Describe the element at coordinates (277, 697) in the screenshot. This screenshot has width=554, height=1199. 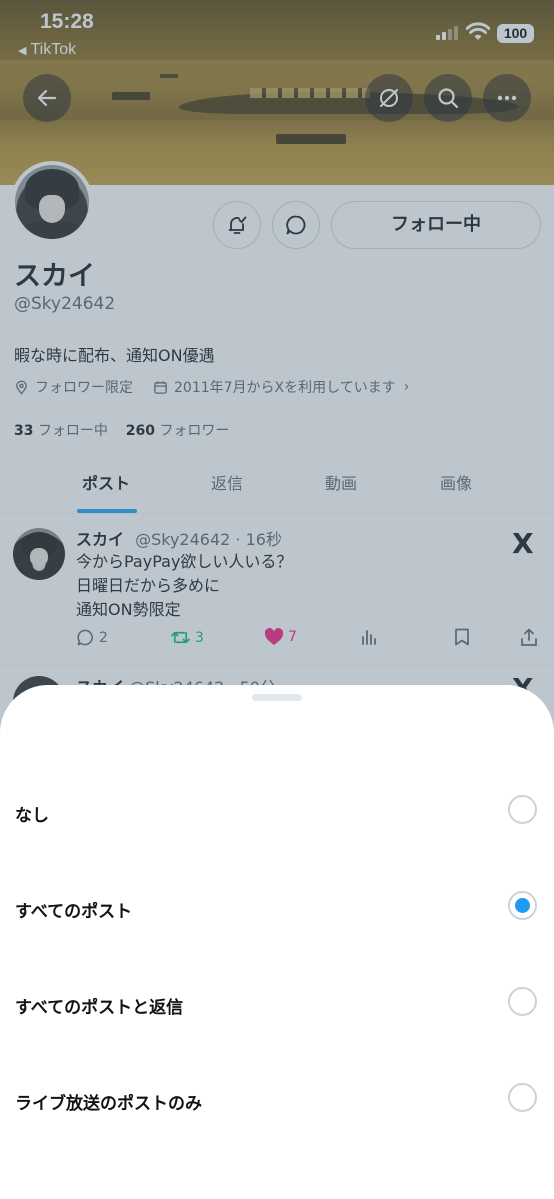
I see `sheet-grabber` at that location.